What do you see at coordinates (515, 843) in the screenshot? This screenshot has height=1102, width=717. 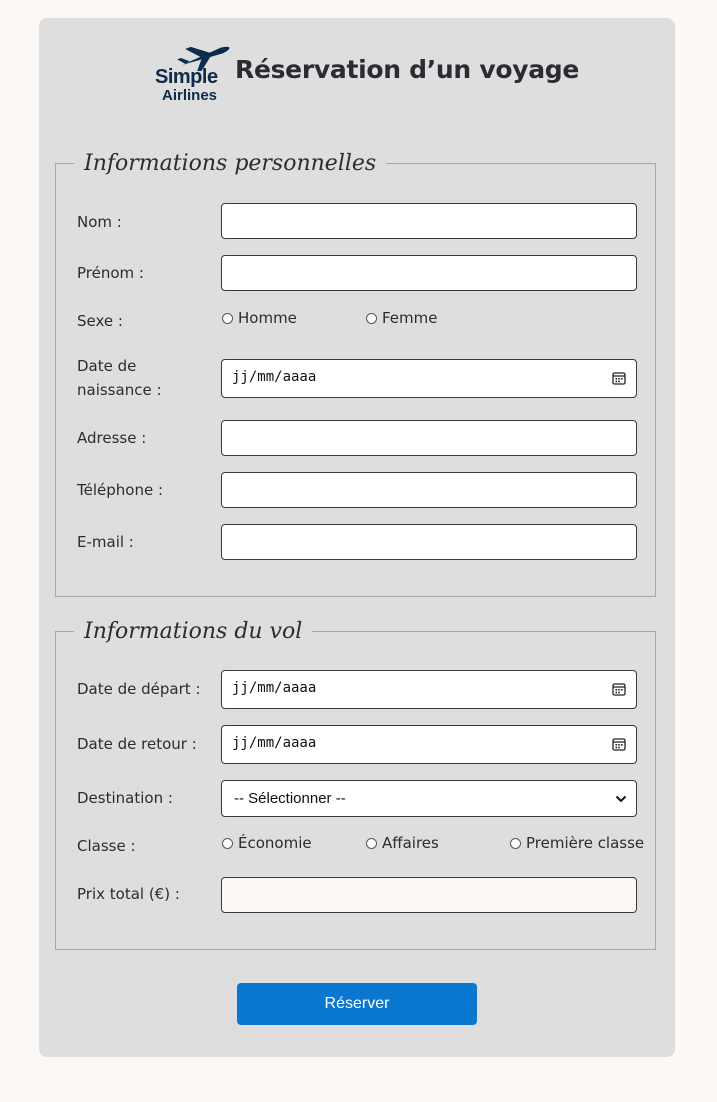 I see `radio-premiere-classe-circle` at bounding box center [515, 843].